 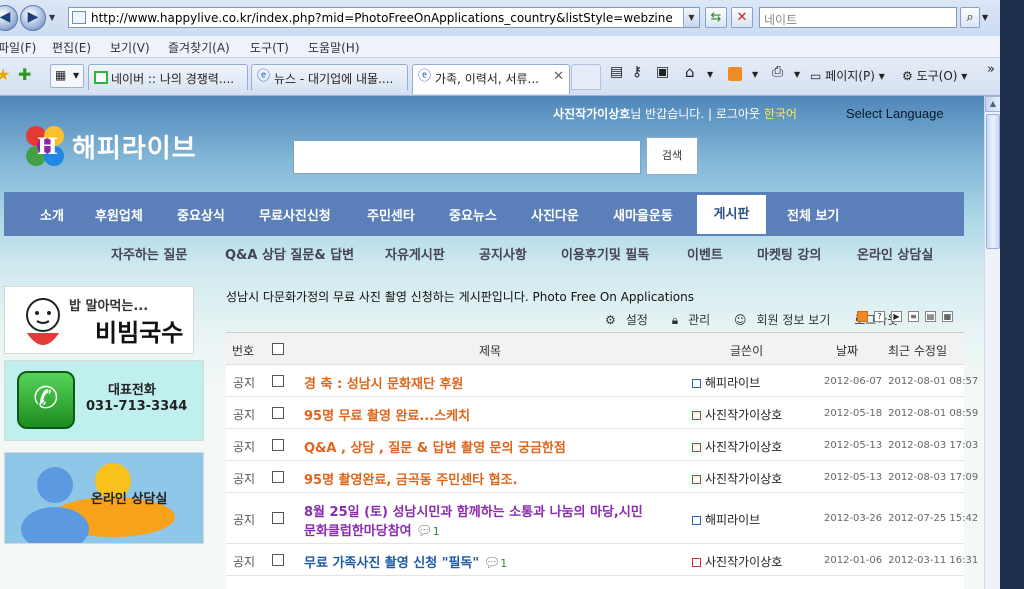 What do you see at coordinates (134, 146) in the screenshot?
I see `logo-text: 해피라이브` at bounding box center [134, 146].